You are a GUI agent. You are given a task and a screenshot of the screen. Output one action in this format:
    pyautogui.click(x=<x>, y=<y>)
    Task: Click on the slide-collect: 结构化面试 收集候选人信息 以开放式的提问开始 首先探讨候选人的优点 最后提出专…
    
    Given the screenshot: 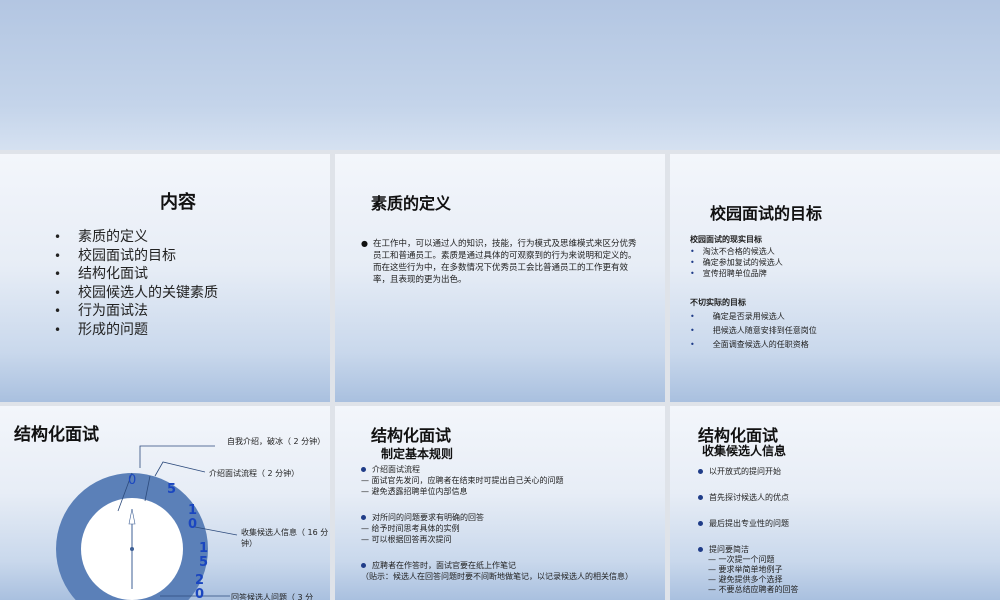 What is the action you would take?
    pyautogui.click(x=835, y=503)
    